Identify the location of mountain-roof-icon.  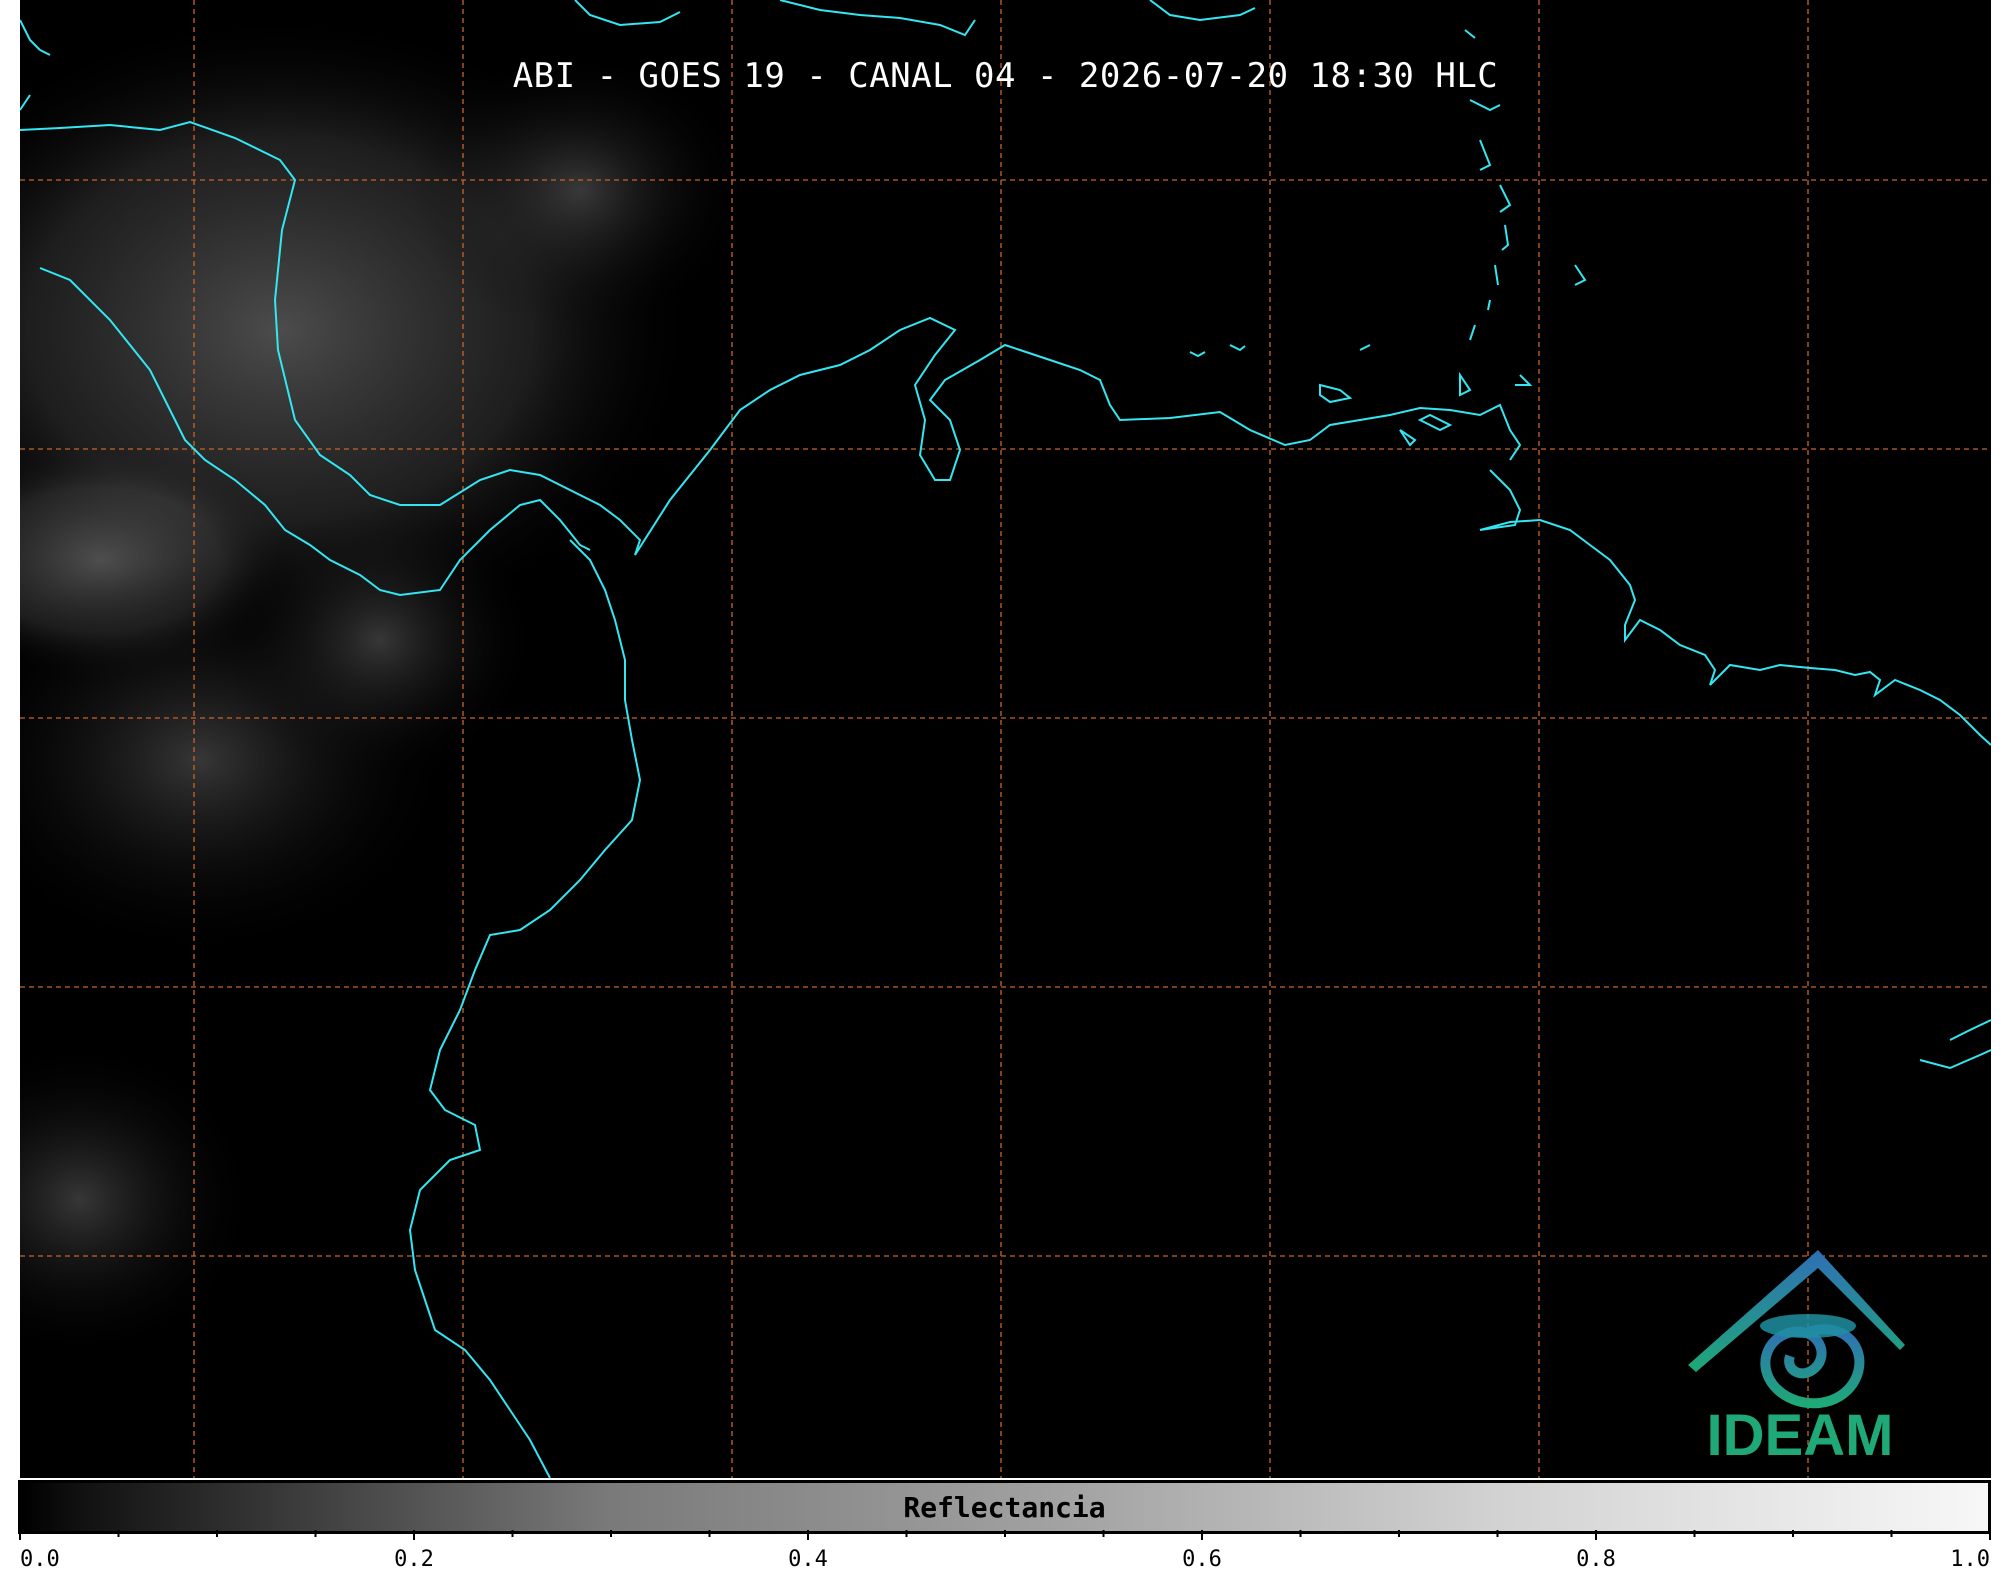
(1796, 1311).